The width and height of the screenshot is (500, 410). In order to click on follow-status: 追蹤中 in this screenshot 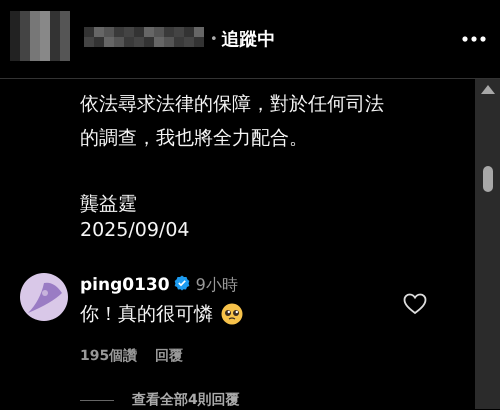, I will do `click(249, 39)`.